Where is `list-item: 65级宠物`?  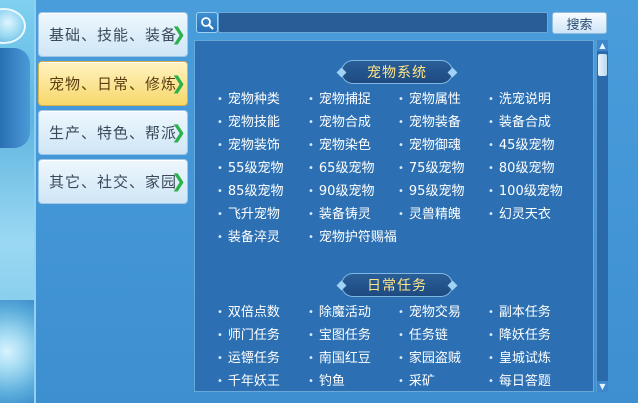
list-item: 65级宠物 is located at coordinates (341, 169).